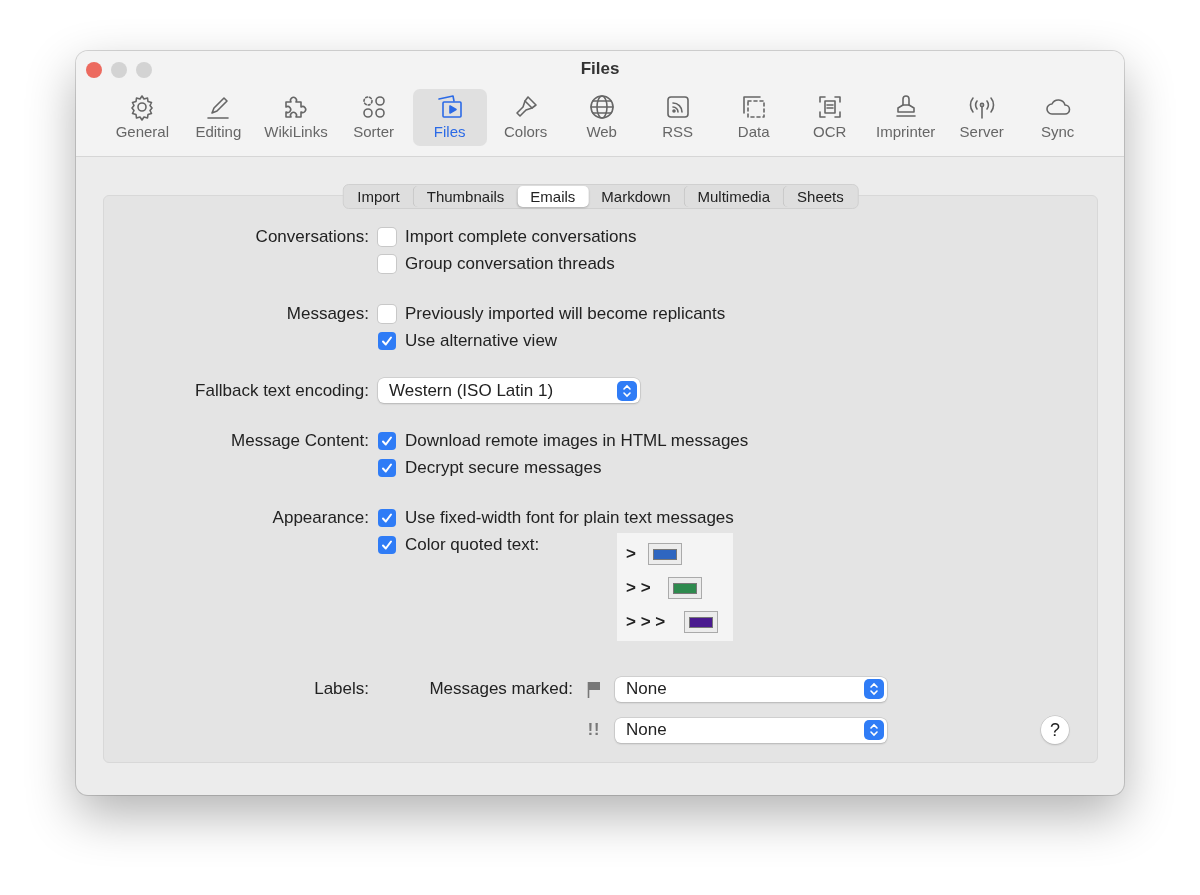  What do you see at coordinates (594, 689) in the screenshot?
I see `flag-icon` at bounding box center [594, 689].